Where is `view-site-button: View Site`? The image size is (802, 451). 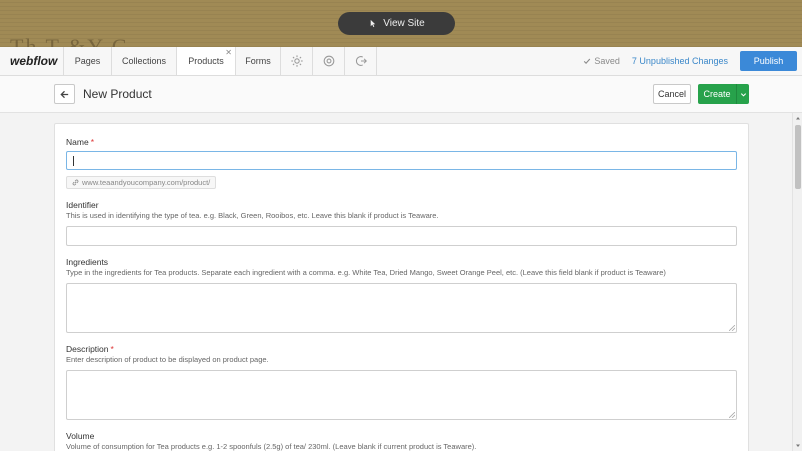
view-site-button: View Site is located at coordinates (396, 23).